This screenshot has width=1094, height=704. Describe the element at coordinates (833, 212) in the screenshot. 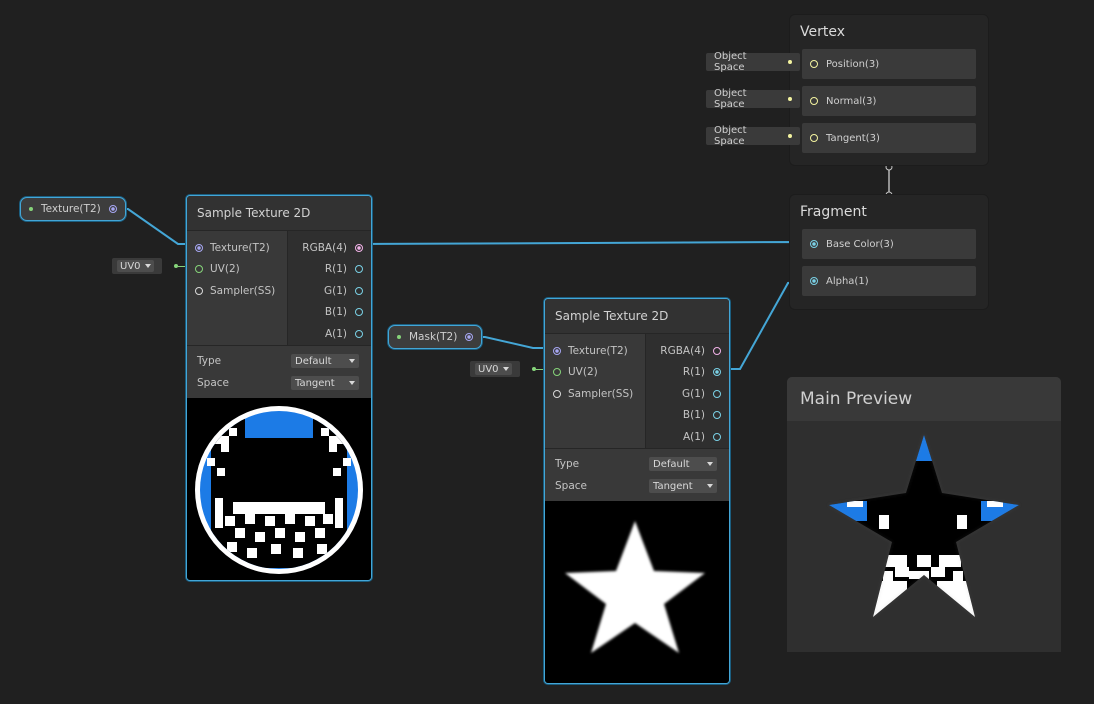

I see `fragment-title: Fragment` at that location.